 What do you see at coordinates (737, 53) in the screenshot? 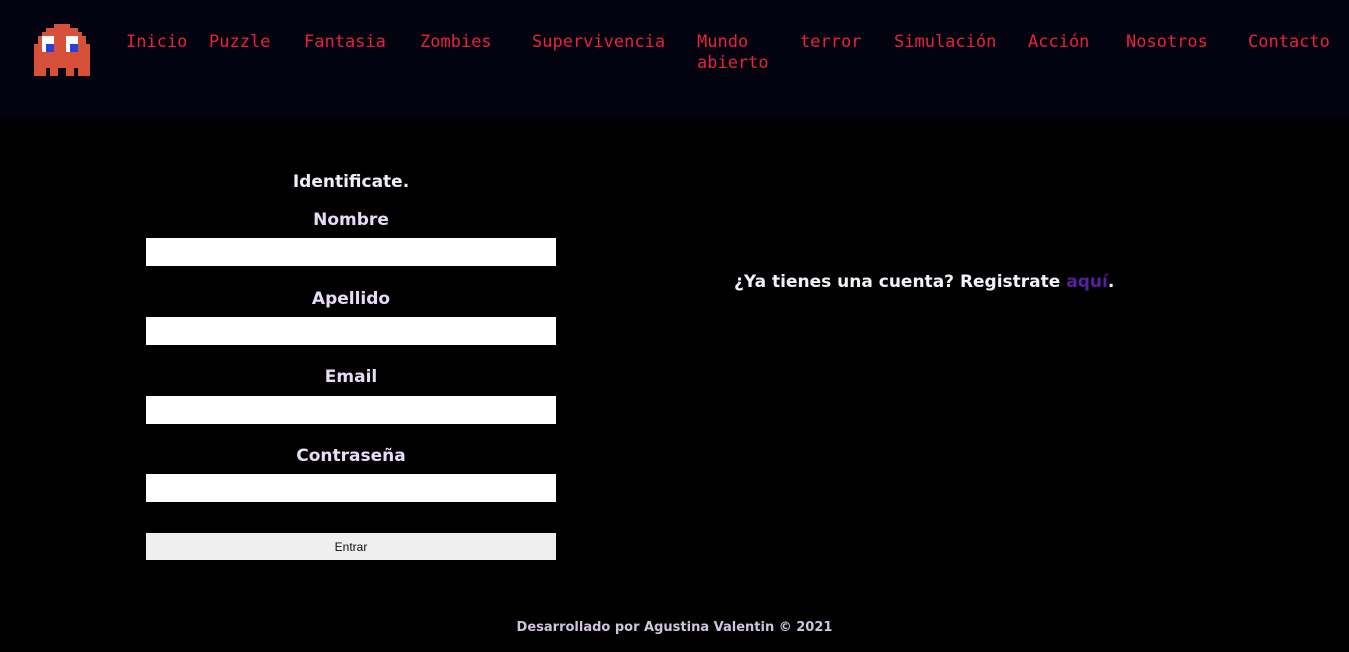
I see `nav-item-mundo-abierto: Mundo abierto` at bounding box center [737, 53].